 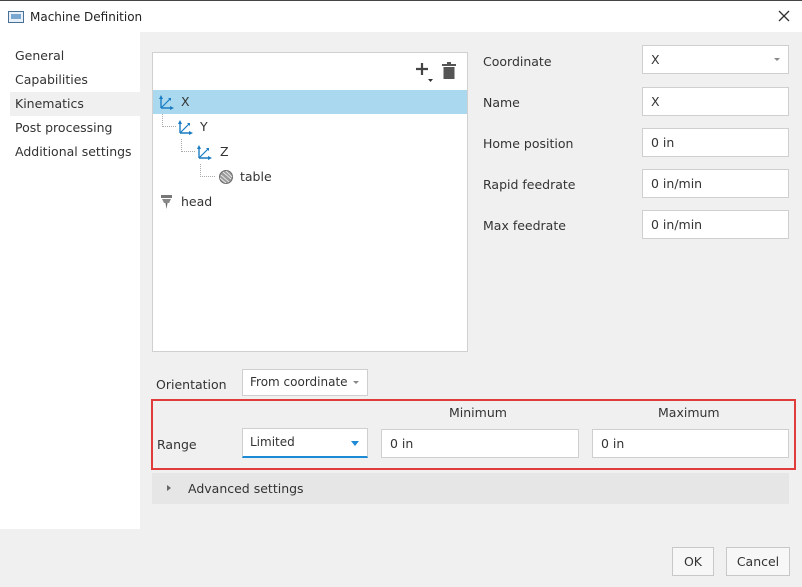 What do you see at coordinates (75, 80) in the screenshot?
I see `sidebar-item-capabilities: Capabilities` at bounding box center [75, 80].